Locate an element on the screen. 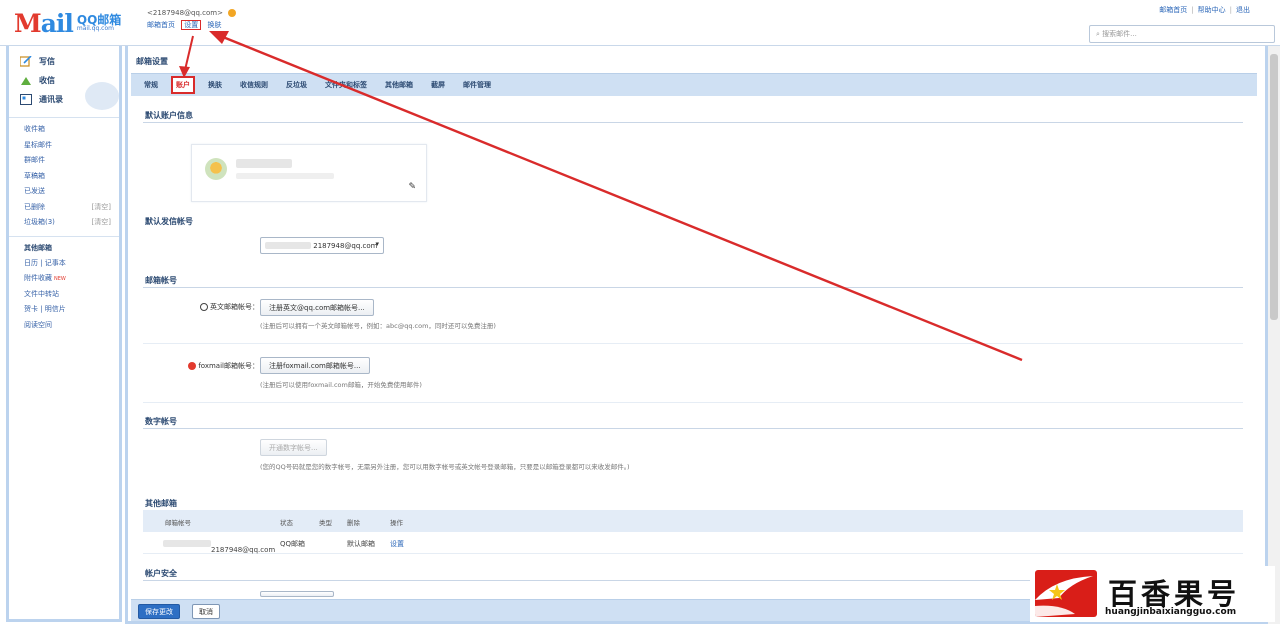 The height and width of the screenshot is (624, 1280). tab-rules: 收信规则 is located at coordinates (254, 85).